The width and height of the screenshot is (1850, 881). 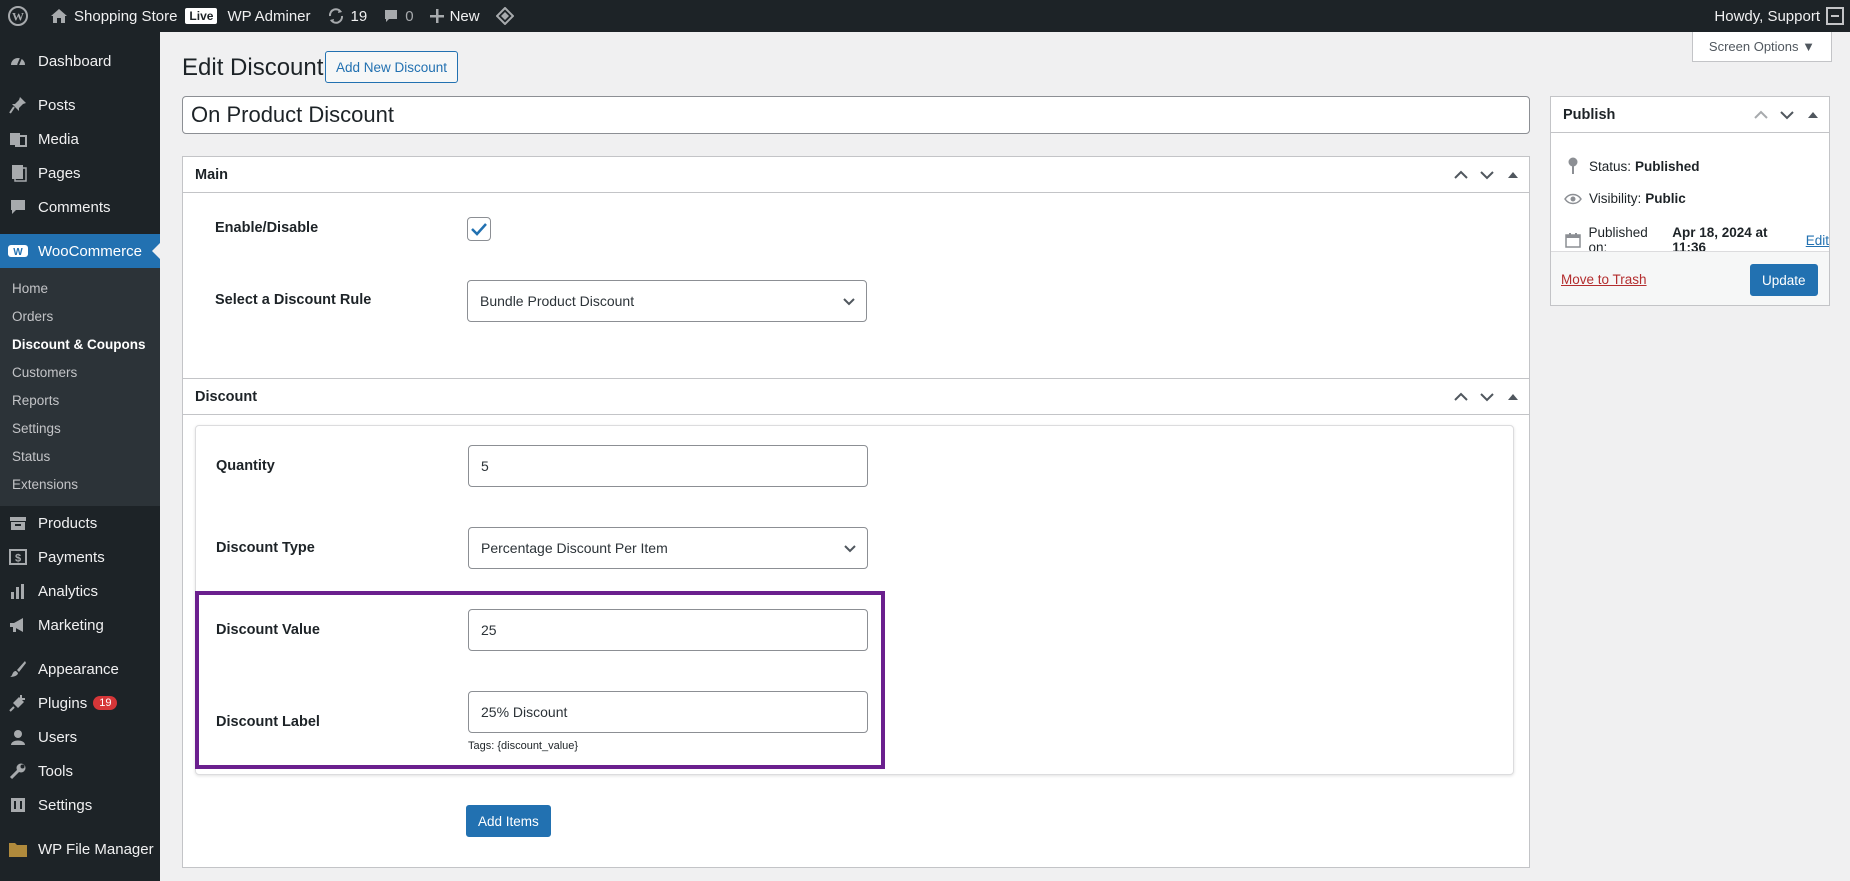 I want to click on publish-postbox: Publish Status: Published Visibility, so click(x=1690, y=201).